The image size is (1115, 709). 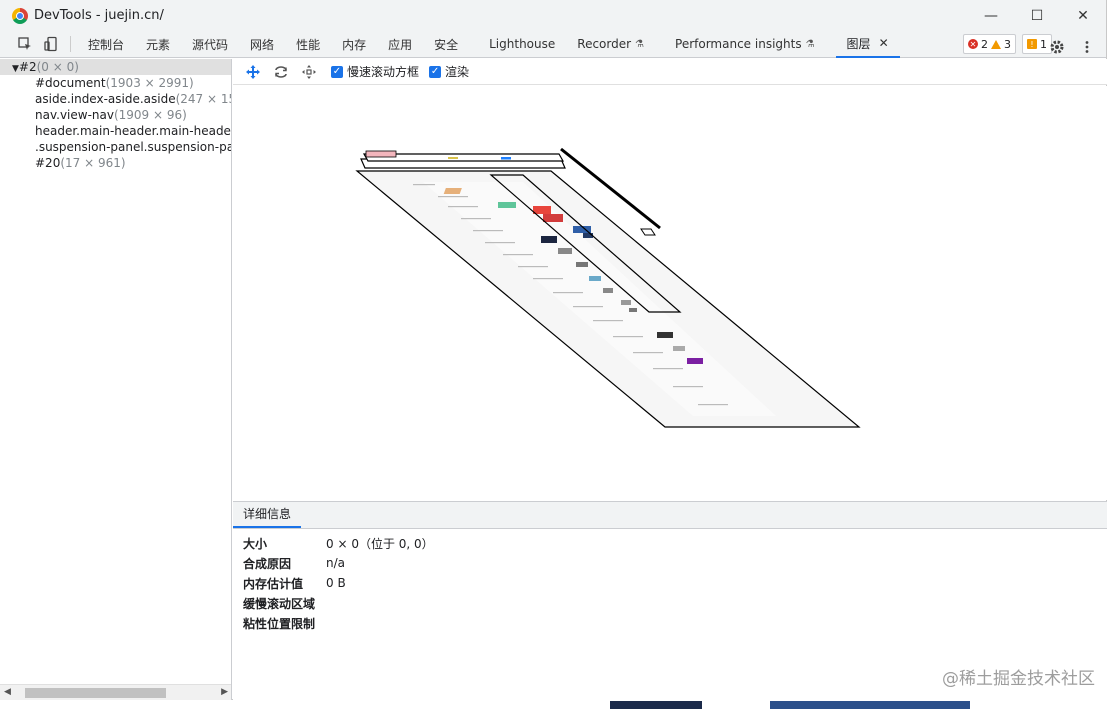 I want to click on tab-lighthouse: Lighthouse, so click(x=517, y=44).